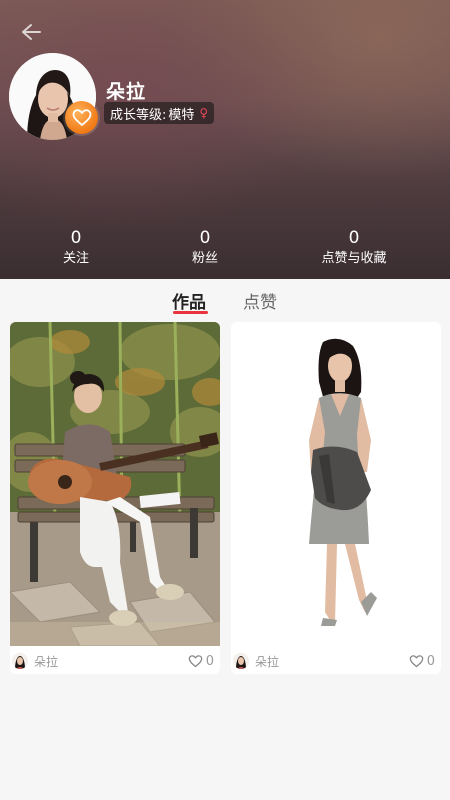  I want to click on stat-followers: 0 粉丝, so click(205, 248).